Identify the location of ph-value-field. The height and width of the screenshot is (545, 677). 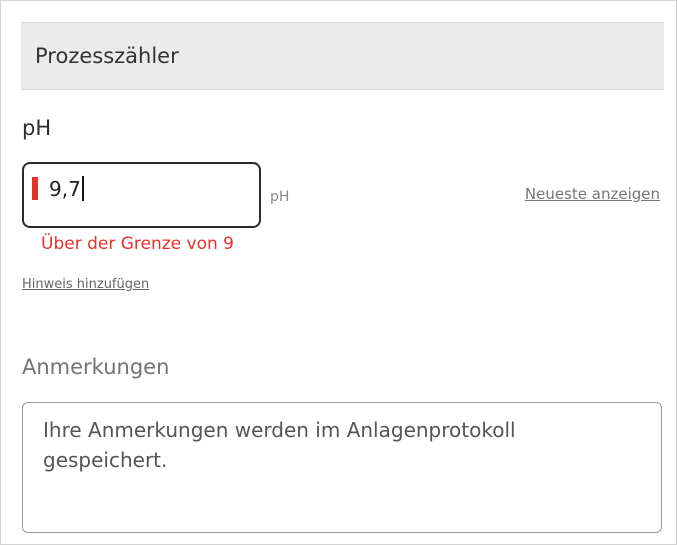
(141, 195).